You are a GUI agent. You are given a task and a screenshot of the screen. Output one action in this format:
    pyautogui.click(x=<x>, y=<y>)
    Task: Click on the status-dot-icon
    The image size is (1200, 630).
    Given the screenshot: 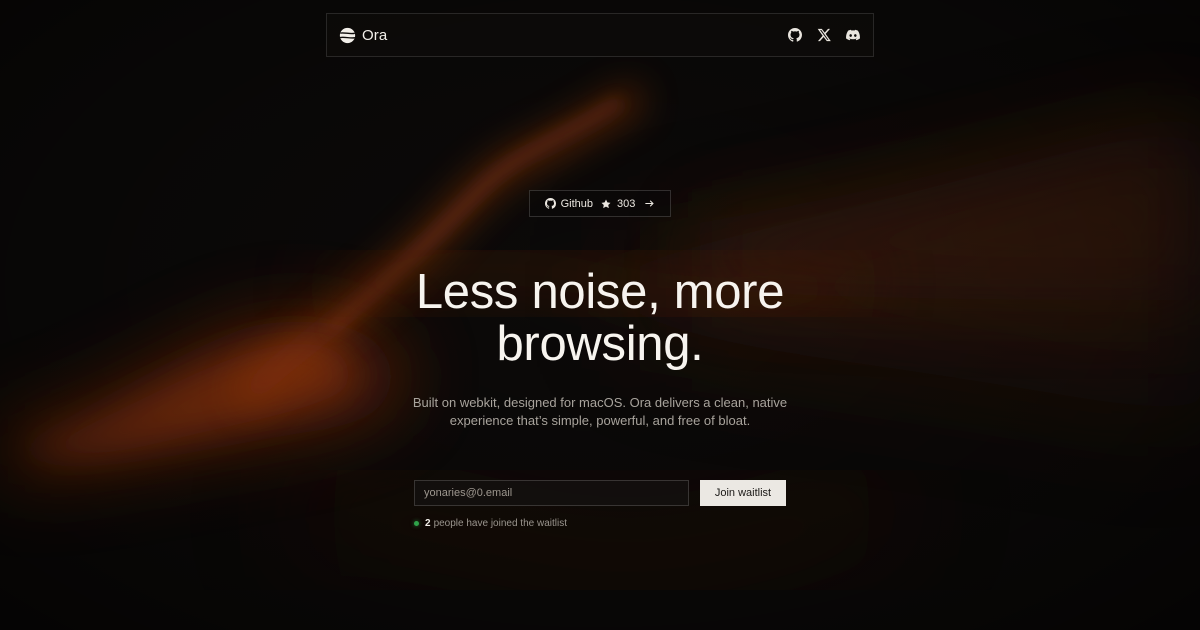 What is the action you would take?
    pyautogui.click(x=416, y=523)
    